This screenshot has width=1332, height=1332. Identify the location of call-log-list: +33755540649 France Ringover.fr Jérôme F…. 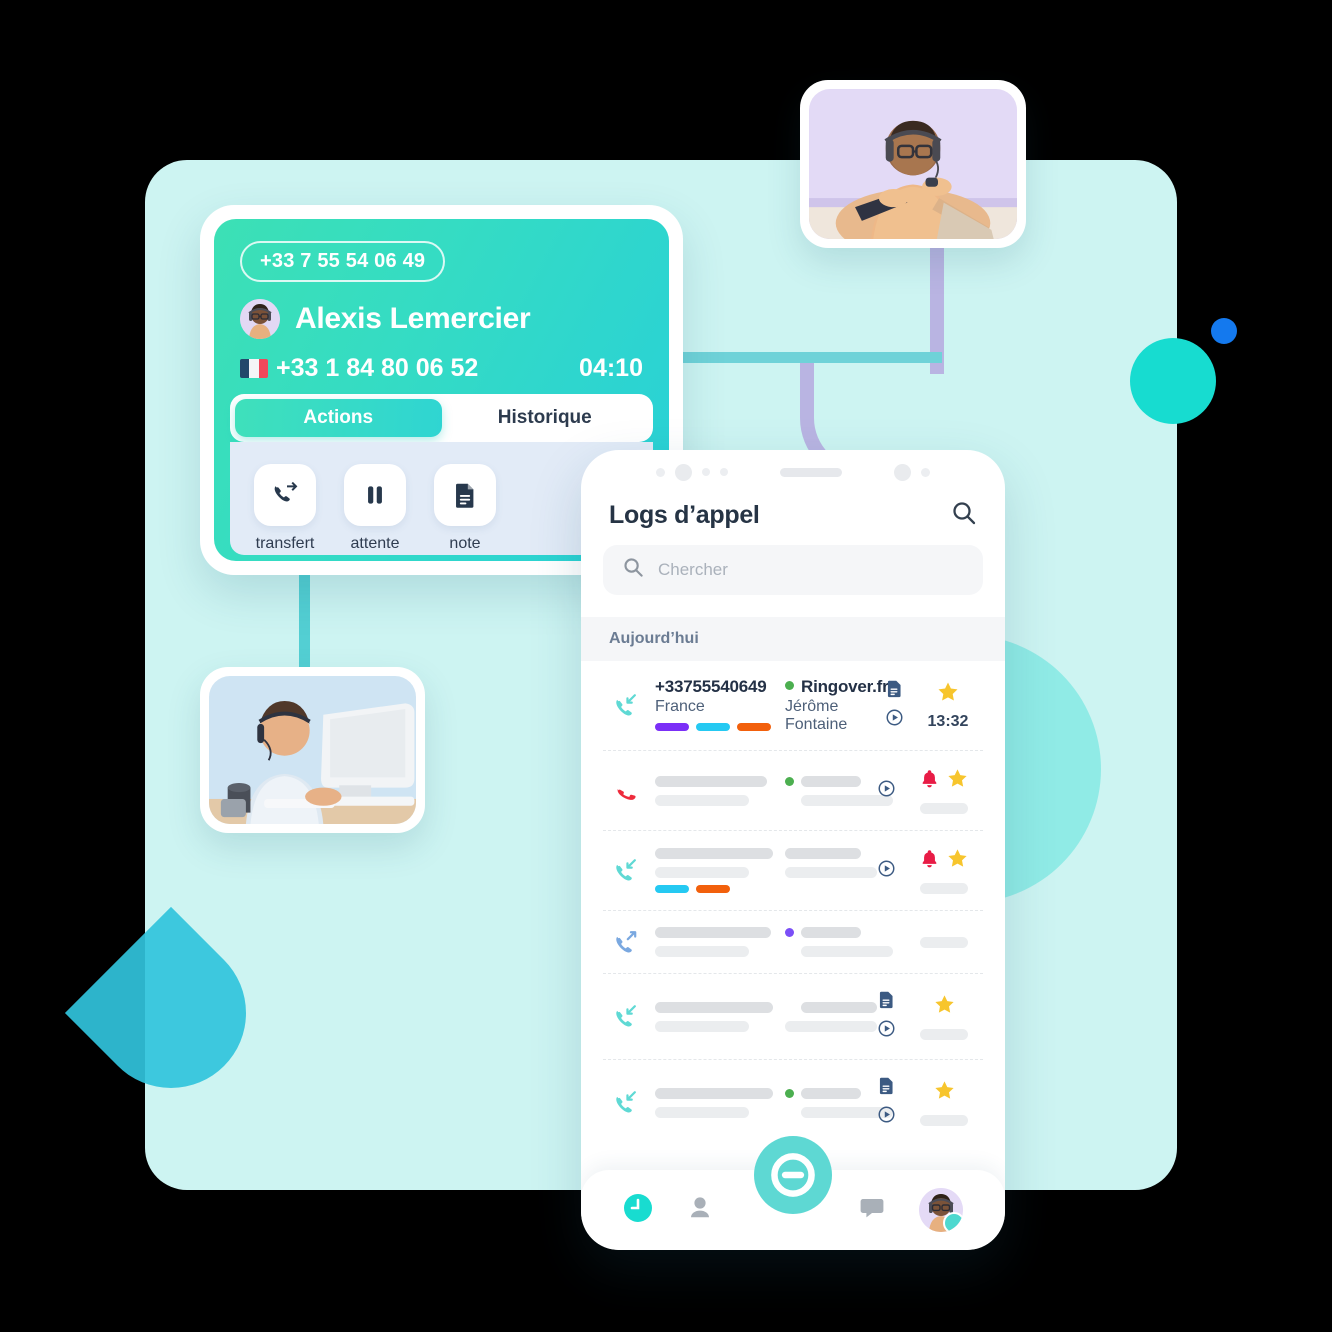
(793, 903).